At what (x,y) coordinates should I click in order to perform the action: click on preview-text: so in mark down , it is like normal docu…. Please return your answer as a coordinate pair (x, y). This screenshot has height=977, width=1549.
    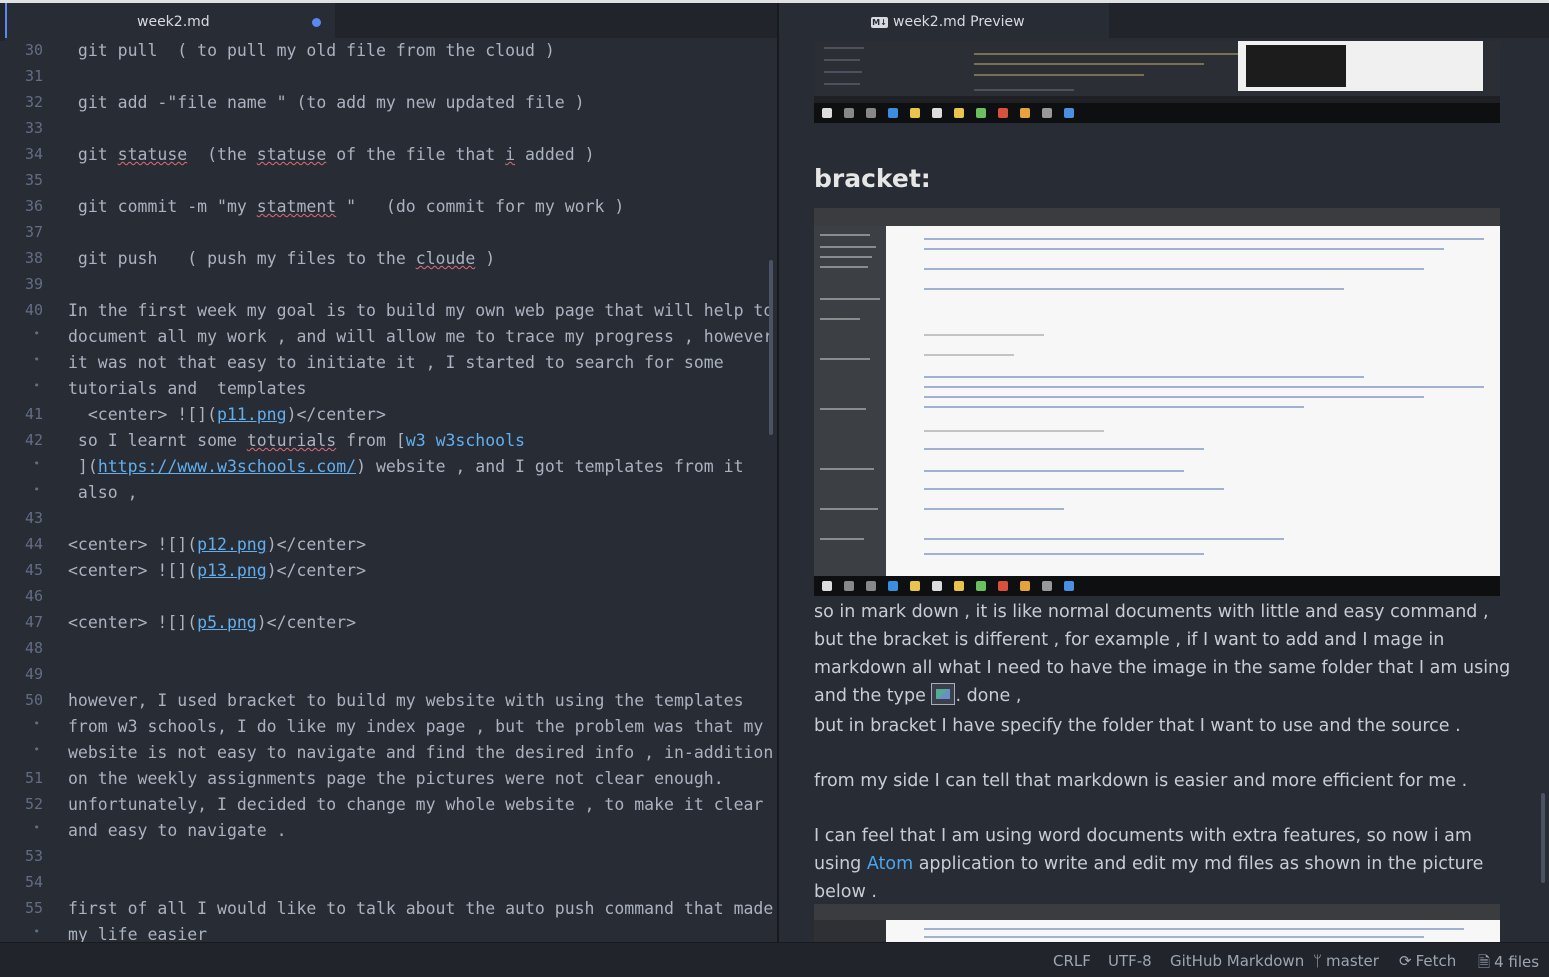
    Looking at the image, I should click on (1162, 654).